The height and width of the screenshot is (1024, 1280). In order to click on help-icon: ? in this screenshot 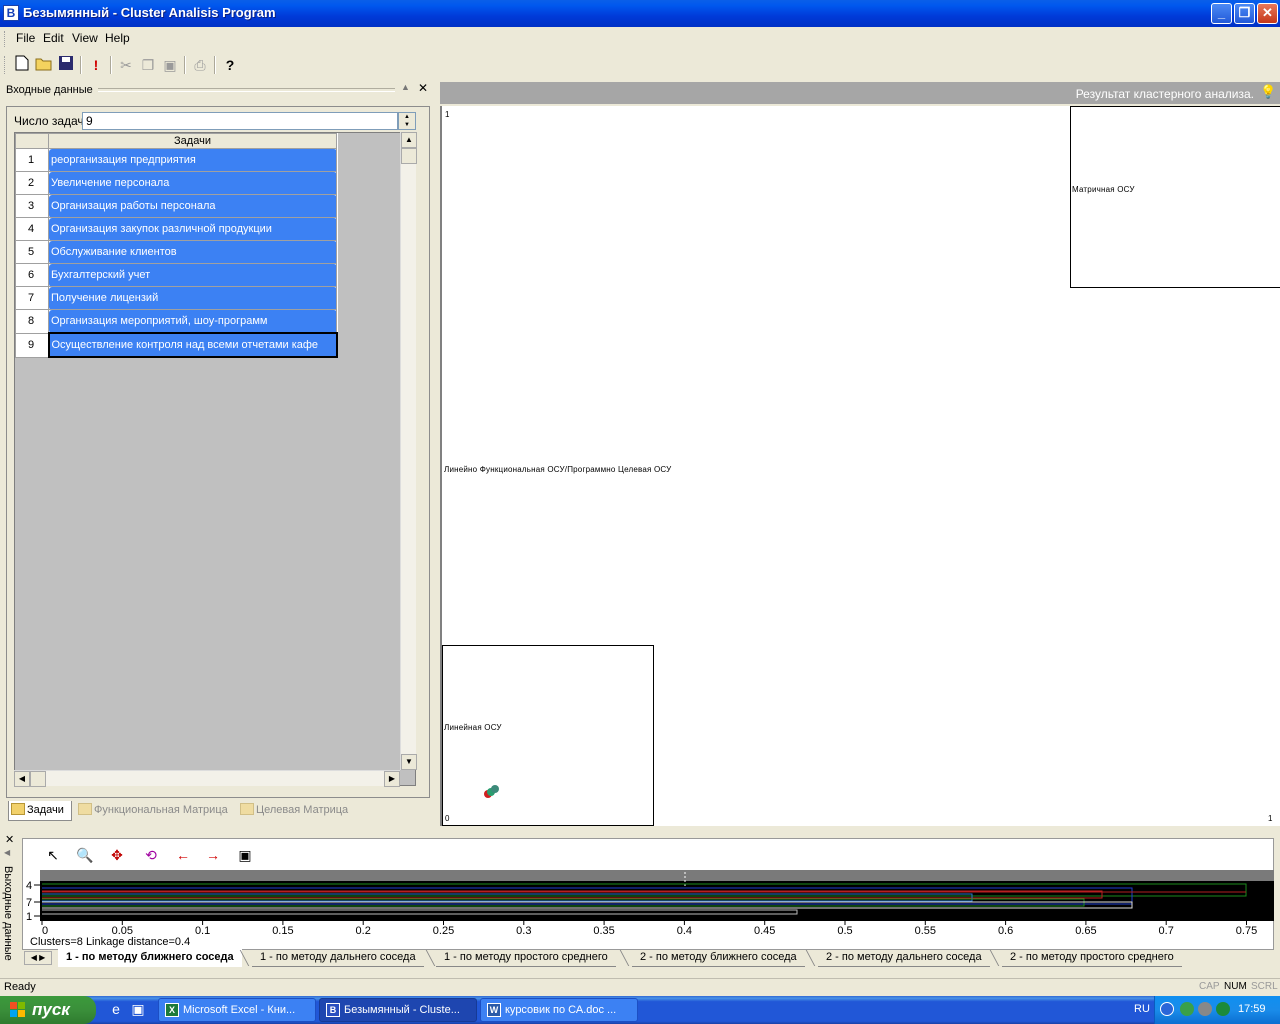, I will do `click(230, 65)`.